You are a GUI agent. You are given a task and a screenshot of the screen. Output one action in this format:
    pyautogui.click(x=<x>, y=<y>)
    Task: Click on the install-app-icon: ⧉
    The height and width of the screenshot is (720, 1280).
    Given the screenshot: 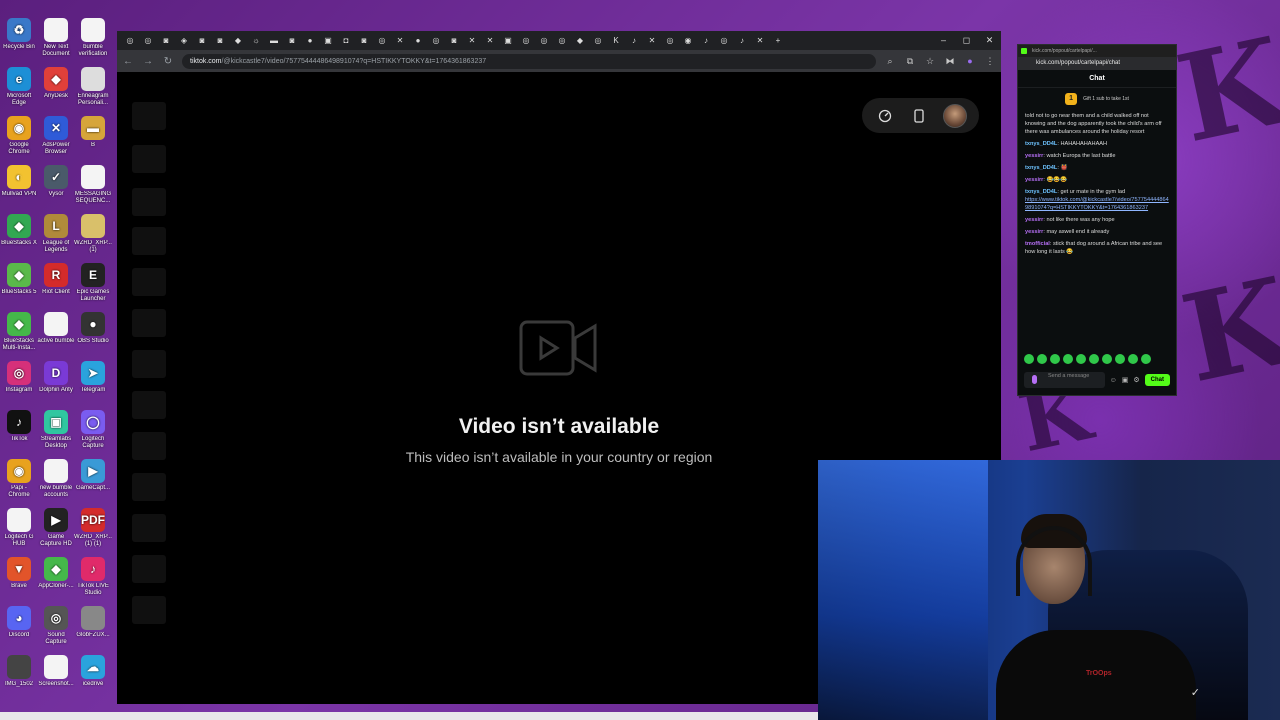 What is the action you would take?
    pyautogui.click(x=910, y=61)
    